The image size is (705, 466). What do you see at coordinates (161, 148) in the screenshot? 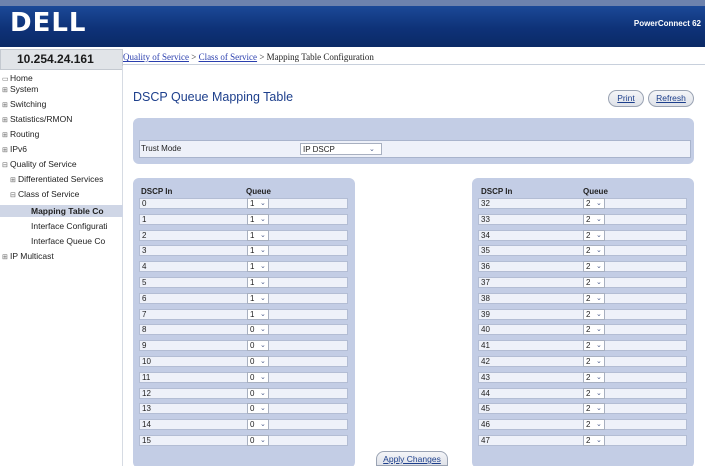
I see `trust-mode-label: Trust Mode` at bounding box center [161, 148].